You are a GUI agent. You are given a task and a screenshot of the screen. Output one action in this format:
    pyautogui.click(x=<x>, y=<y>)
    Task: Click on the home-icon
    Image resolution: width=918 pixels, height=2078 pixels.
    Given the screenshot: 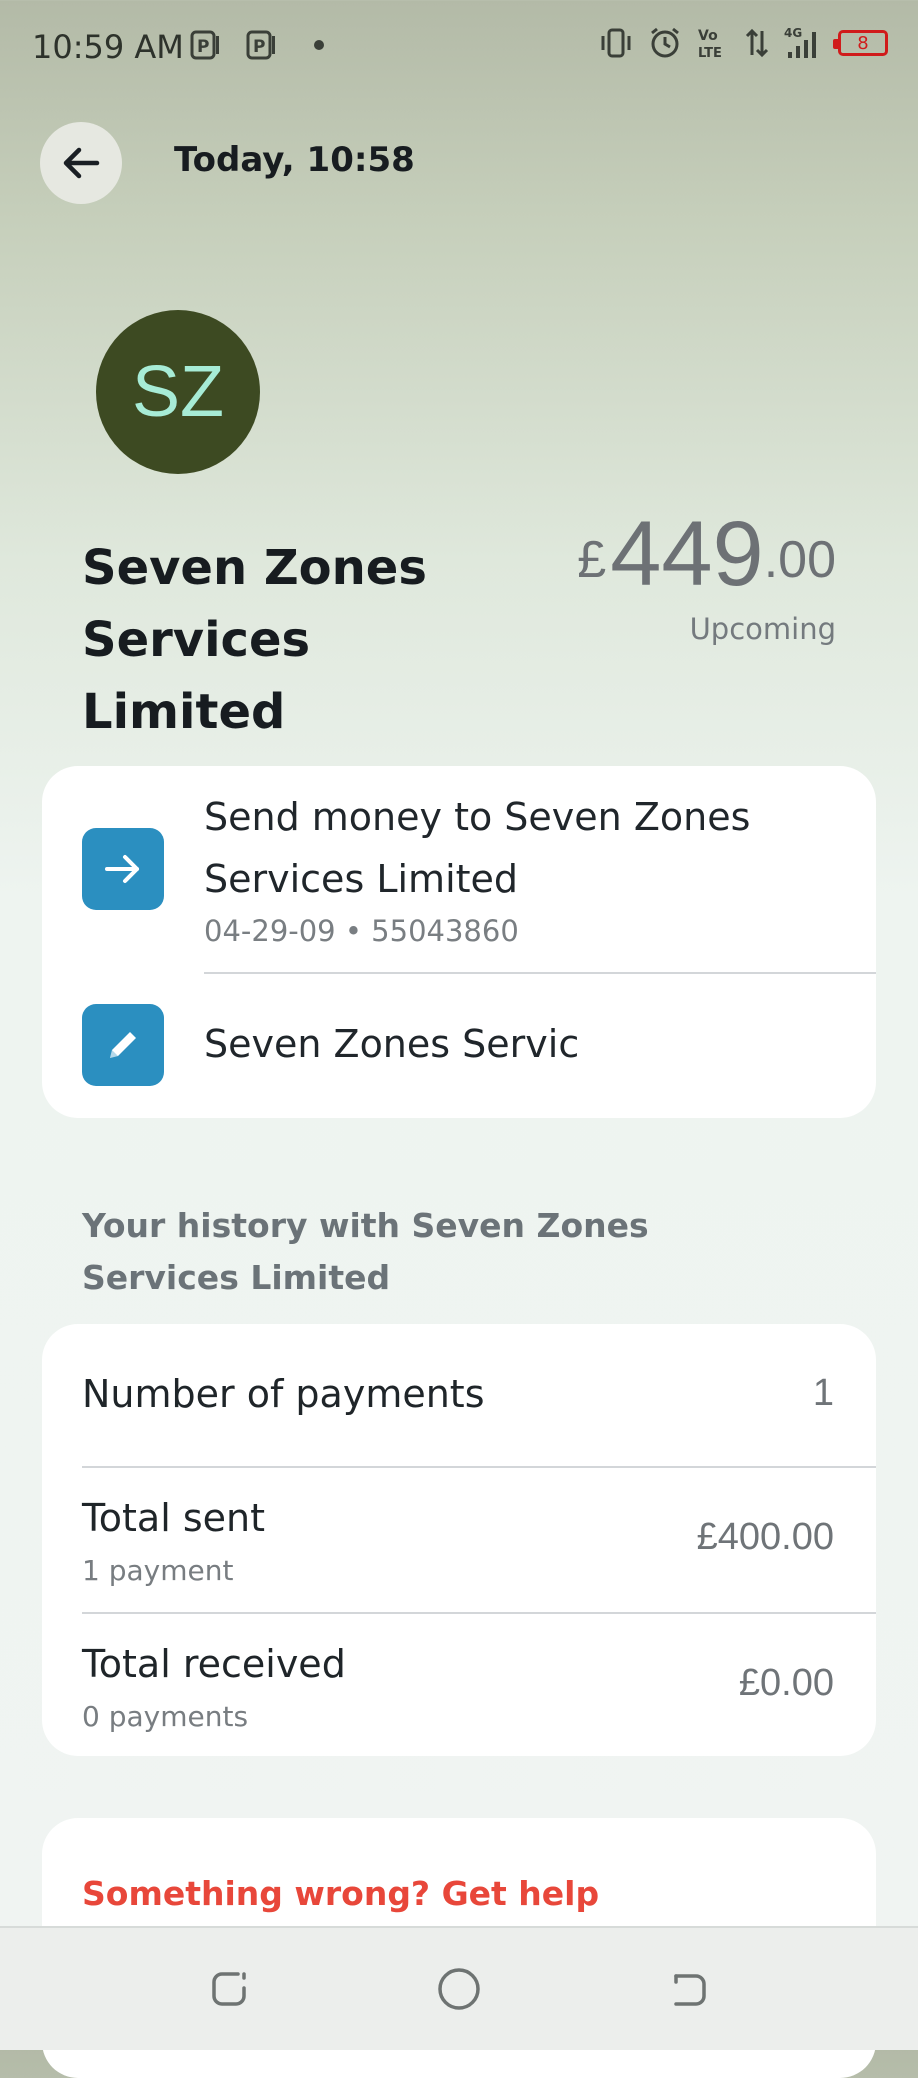 What is the action you would take?
    pyautogui.click(x=459, y=1989)
    